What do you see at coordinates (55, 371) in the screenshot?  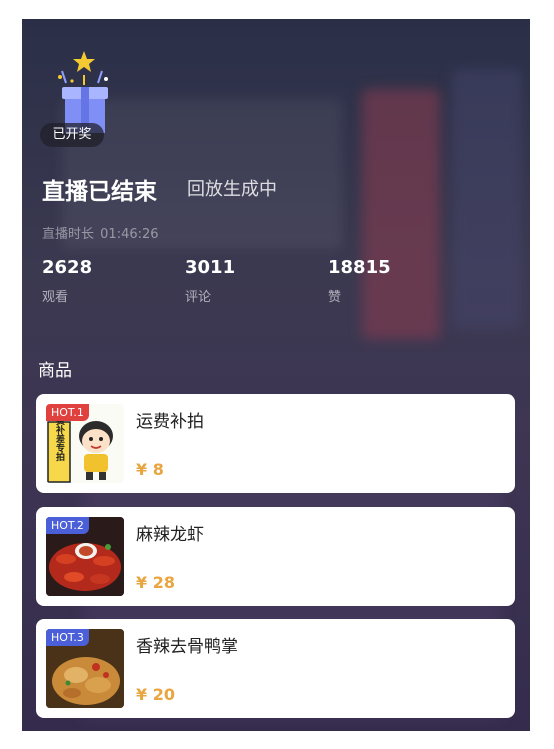 I see `section-title-products: 商品` at bounding box center [55, 371].